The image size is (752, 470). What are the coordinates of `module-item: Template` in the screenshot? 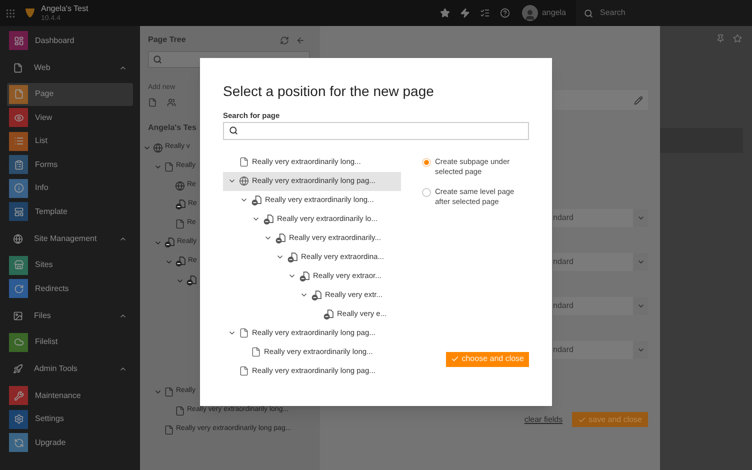 It's located at (70, 212).